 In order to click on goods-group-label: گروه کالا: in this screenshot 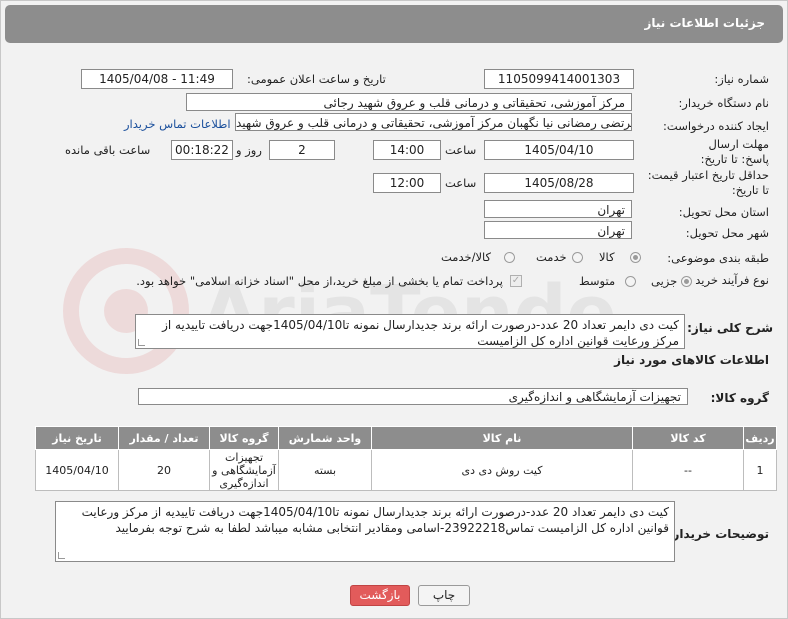, I will do `click(739, 398)`.